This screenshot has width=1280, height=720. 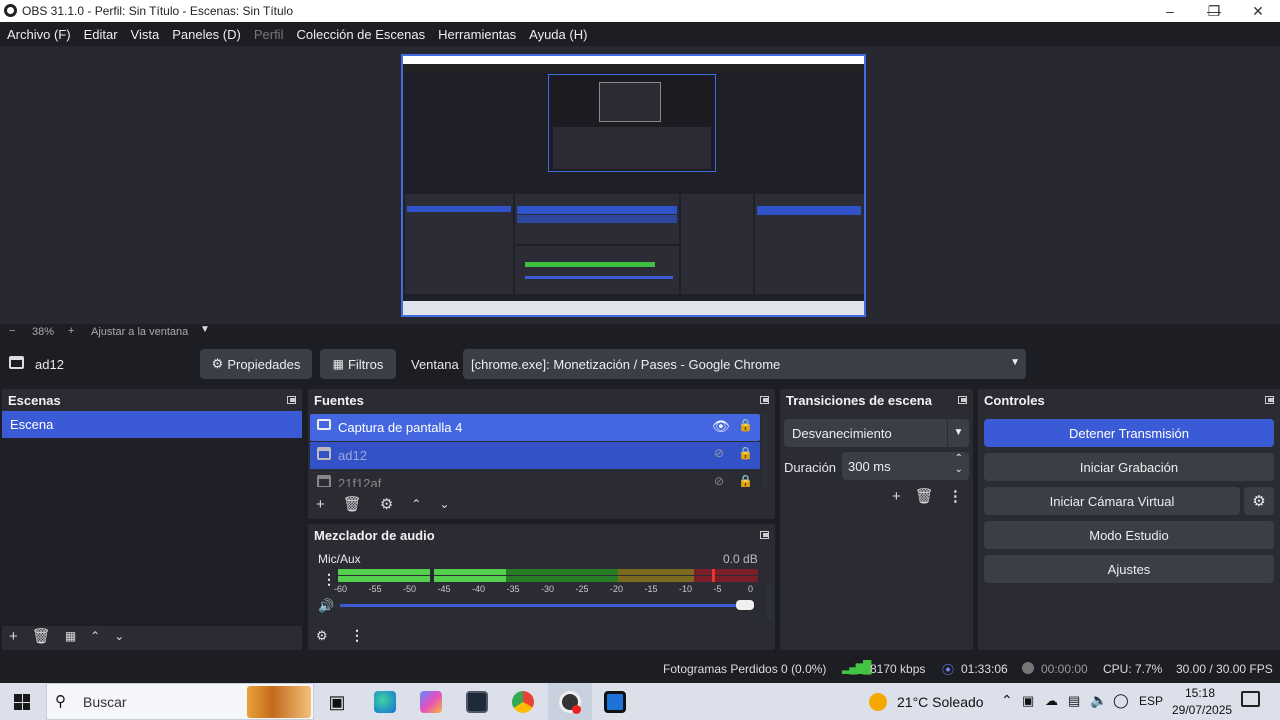 What do you see at coordinates (523, 702) in the screenshot?
I see `chrome-icon` at bounding box center [523, 702].